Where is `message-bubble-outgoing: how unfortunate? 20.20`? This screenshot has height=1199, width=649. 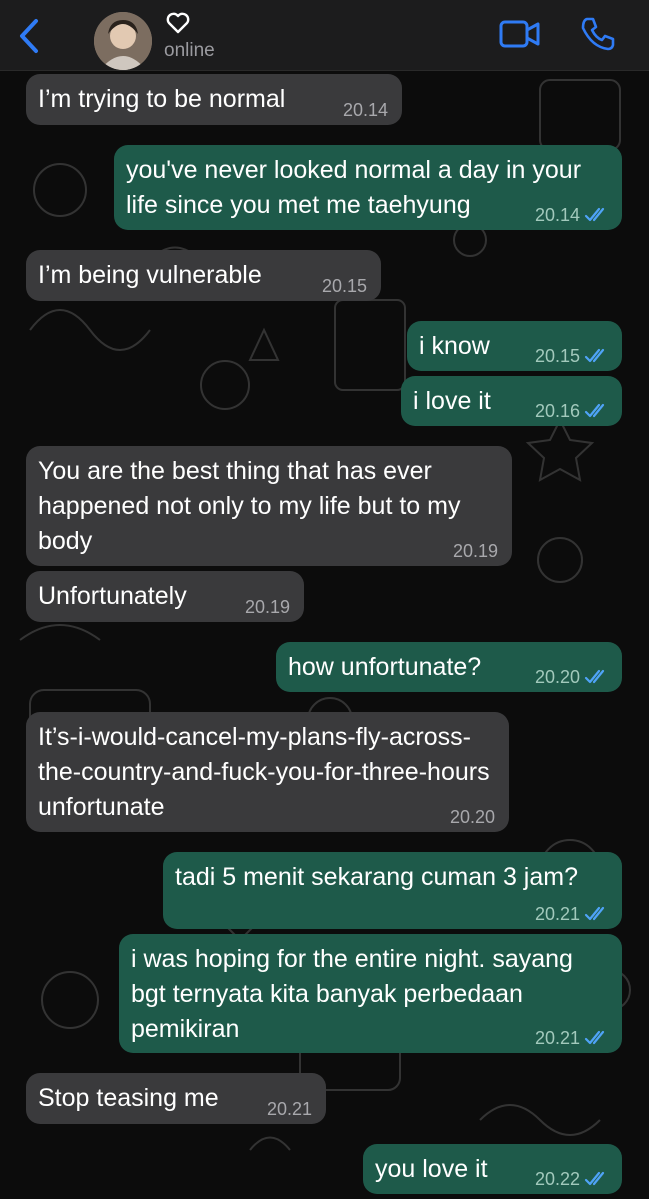 message-bubble-outgoing: how unfortunate? 20.20 is located at coordinates (449, 667).